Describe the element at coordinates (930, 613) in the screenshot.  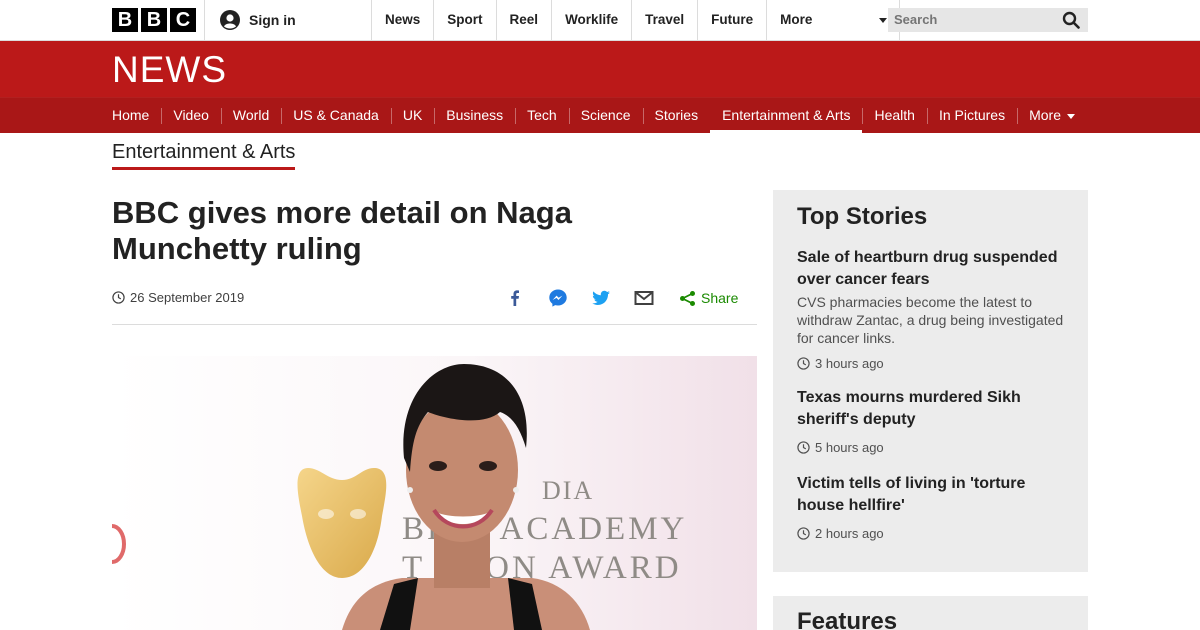
I see `features-panel: Features` at that location.